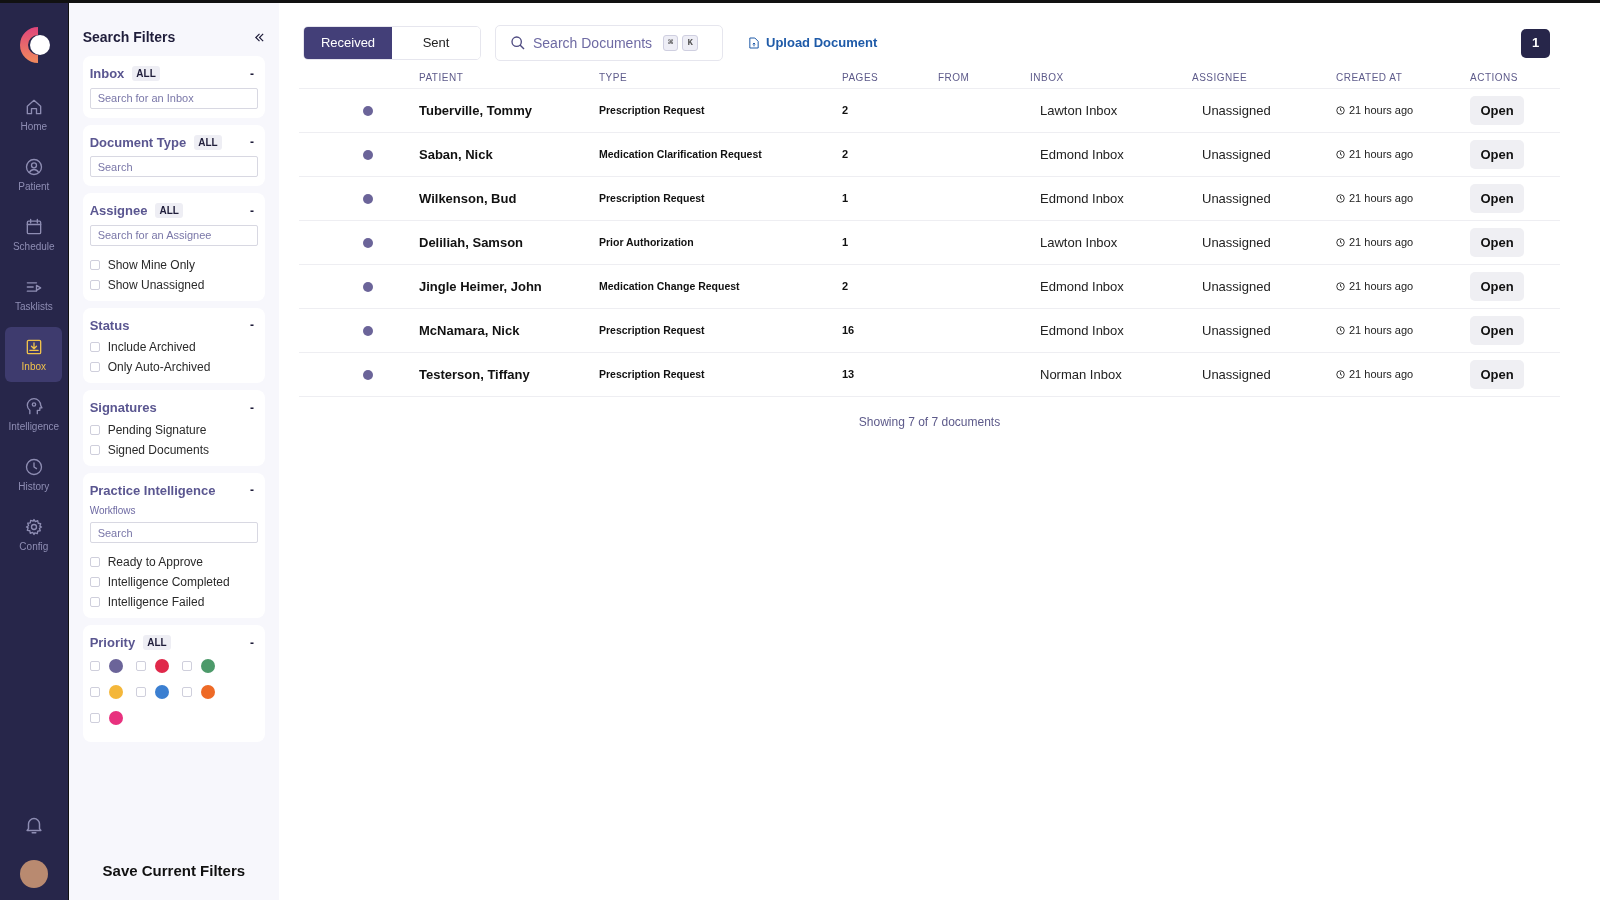 The image size is (1600, 900). I want to click on table-cell-text: 16, so click(849, 331).